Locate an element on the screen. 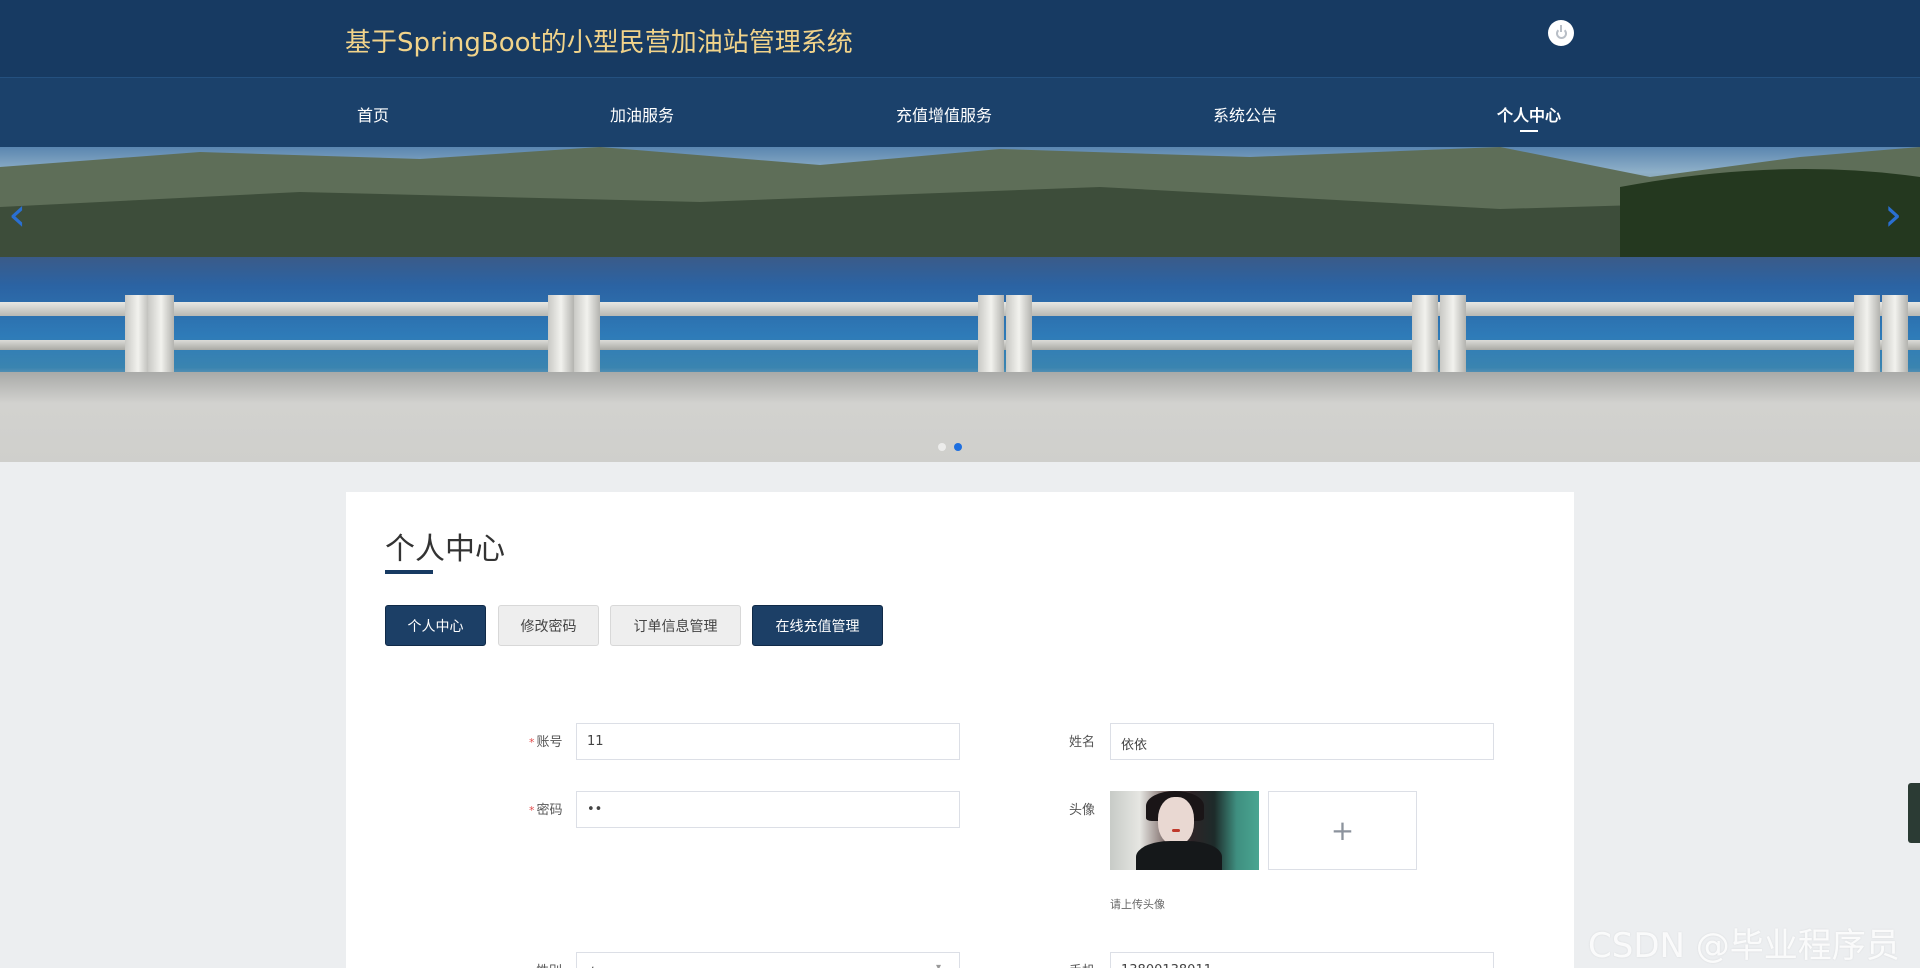 The height and width of the screenshot is (968, 1920). tab-recharge-management: 在线充值管理 is located at coordinates (817, 625).